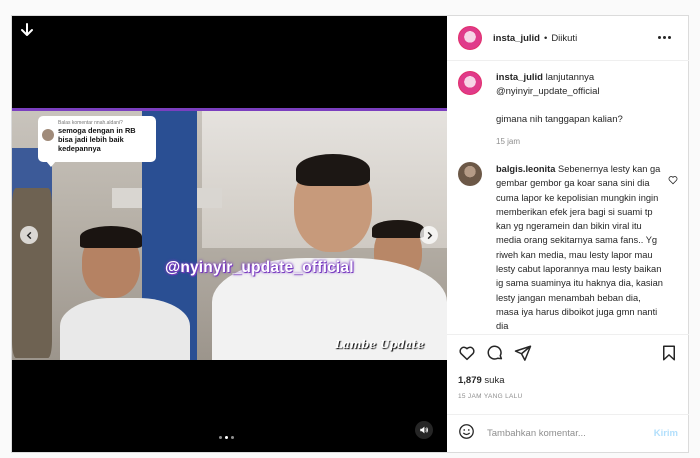 This screenshot has height=458, width=700. I want to click on download-arrow-icon, so click(27, 31).